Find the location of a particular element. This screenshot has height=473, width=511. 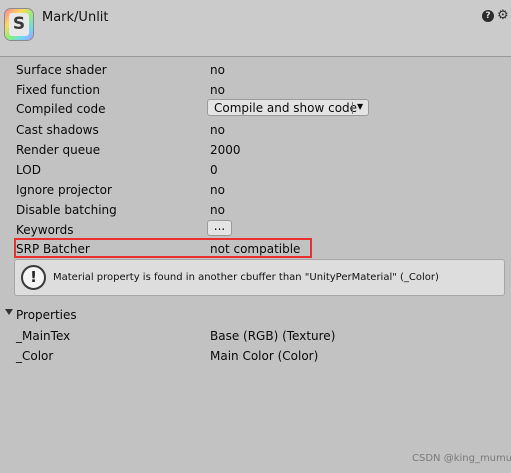

row-disable-batching: Disable batching no is located at coordinates (255, 211).